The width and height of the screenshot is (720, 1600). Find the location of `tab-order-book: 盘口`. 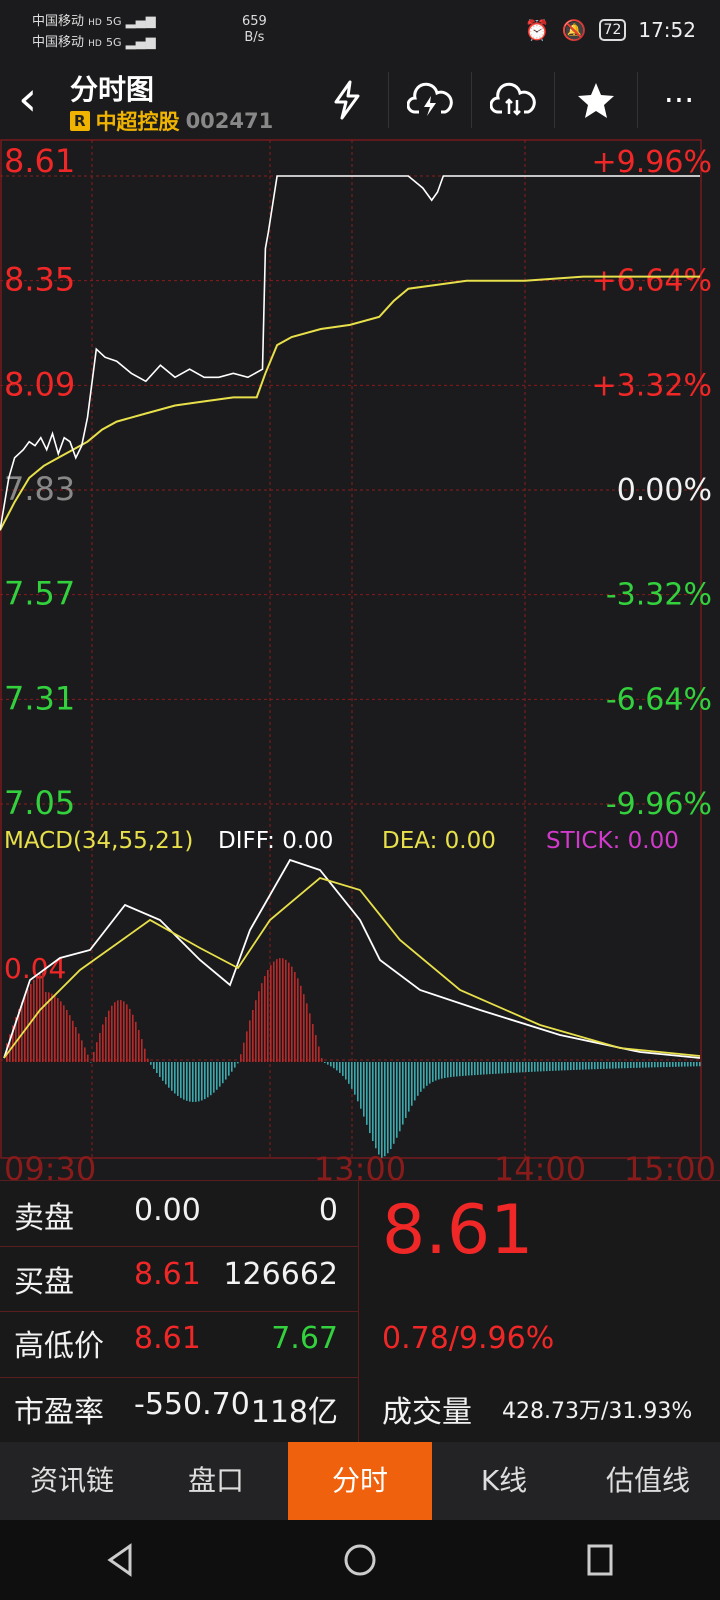

tab-order-book: 盘口 is located at coordinates (216, 1481).